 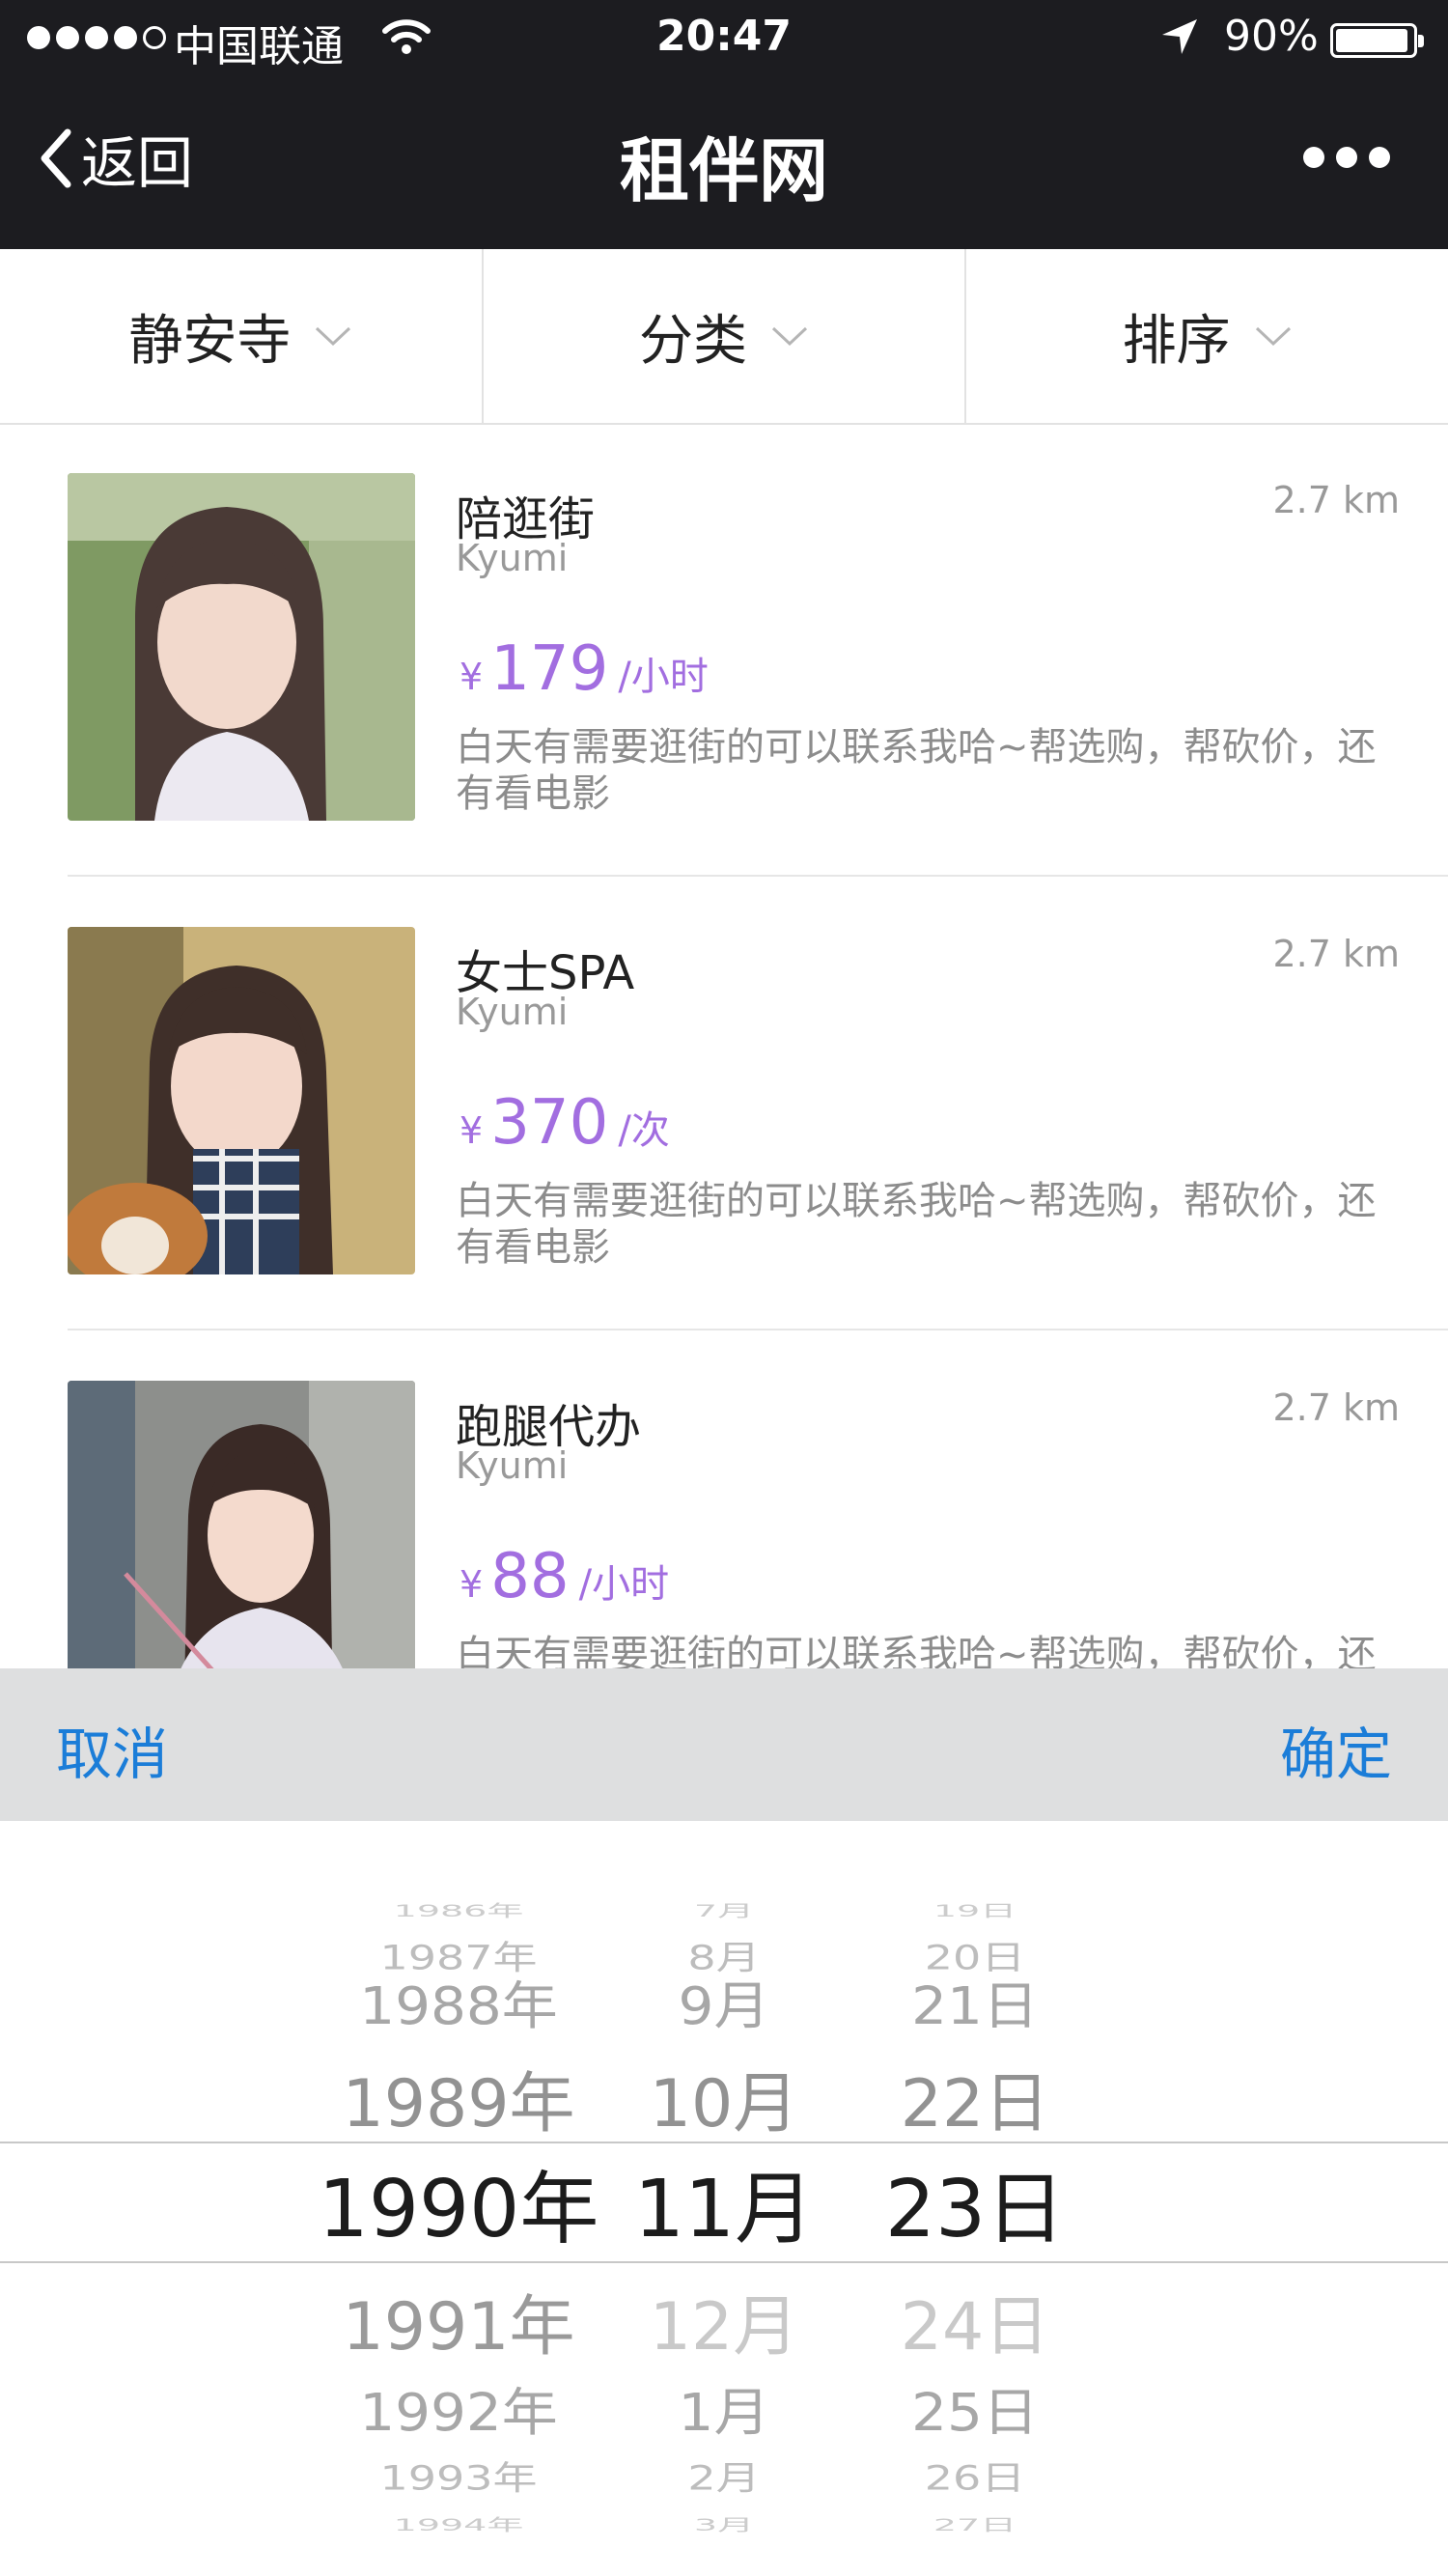 I want to click on filter-sort: 排序, so click(x=1207, y=336).